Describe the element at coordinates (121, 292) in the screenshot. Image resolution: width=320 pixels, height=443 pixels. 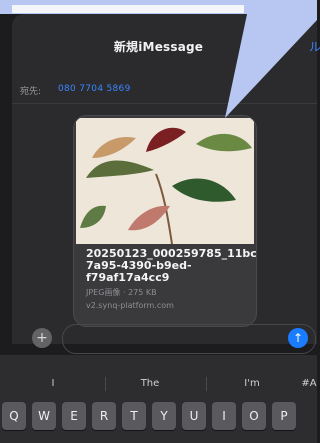
I see `preview-meta: JPEG画像 · 275 KB` at that location.